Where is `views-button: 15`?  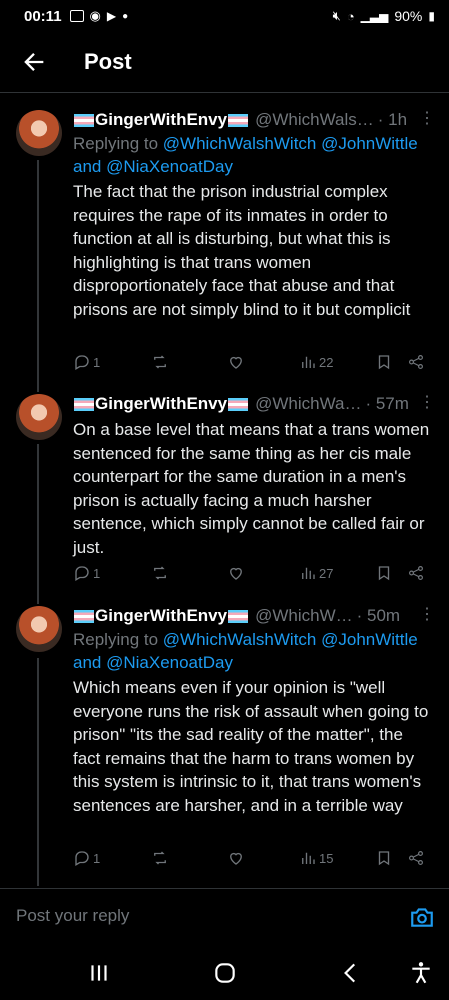 views-button: 15 is located at coordinates (316, 858).